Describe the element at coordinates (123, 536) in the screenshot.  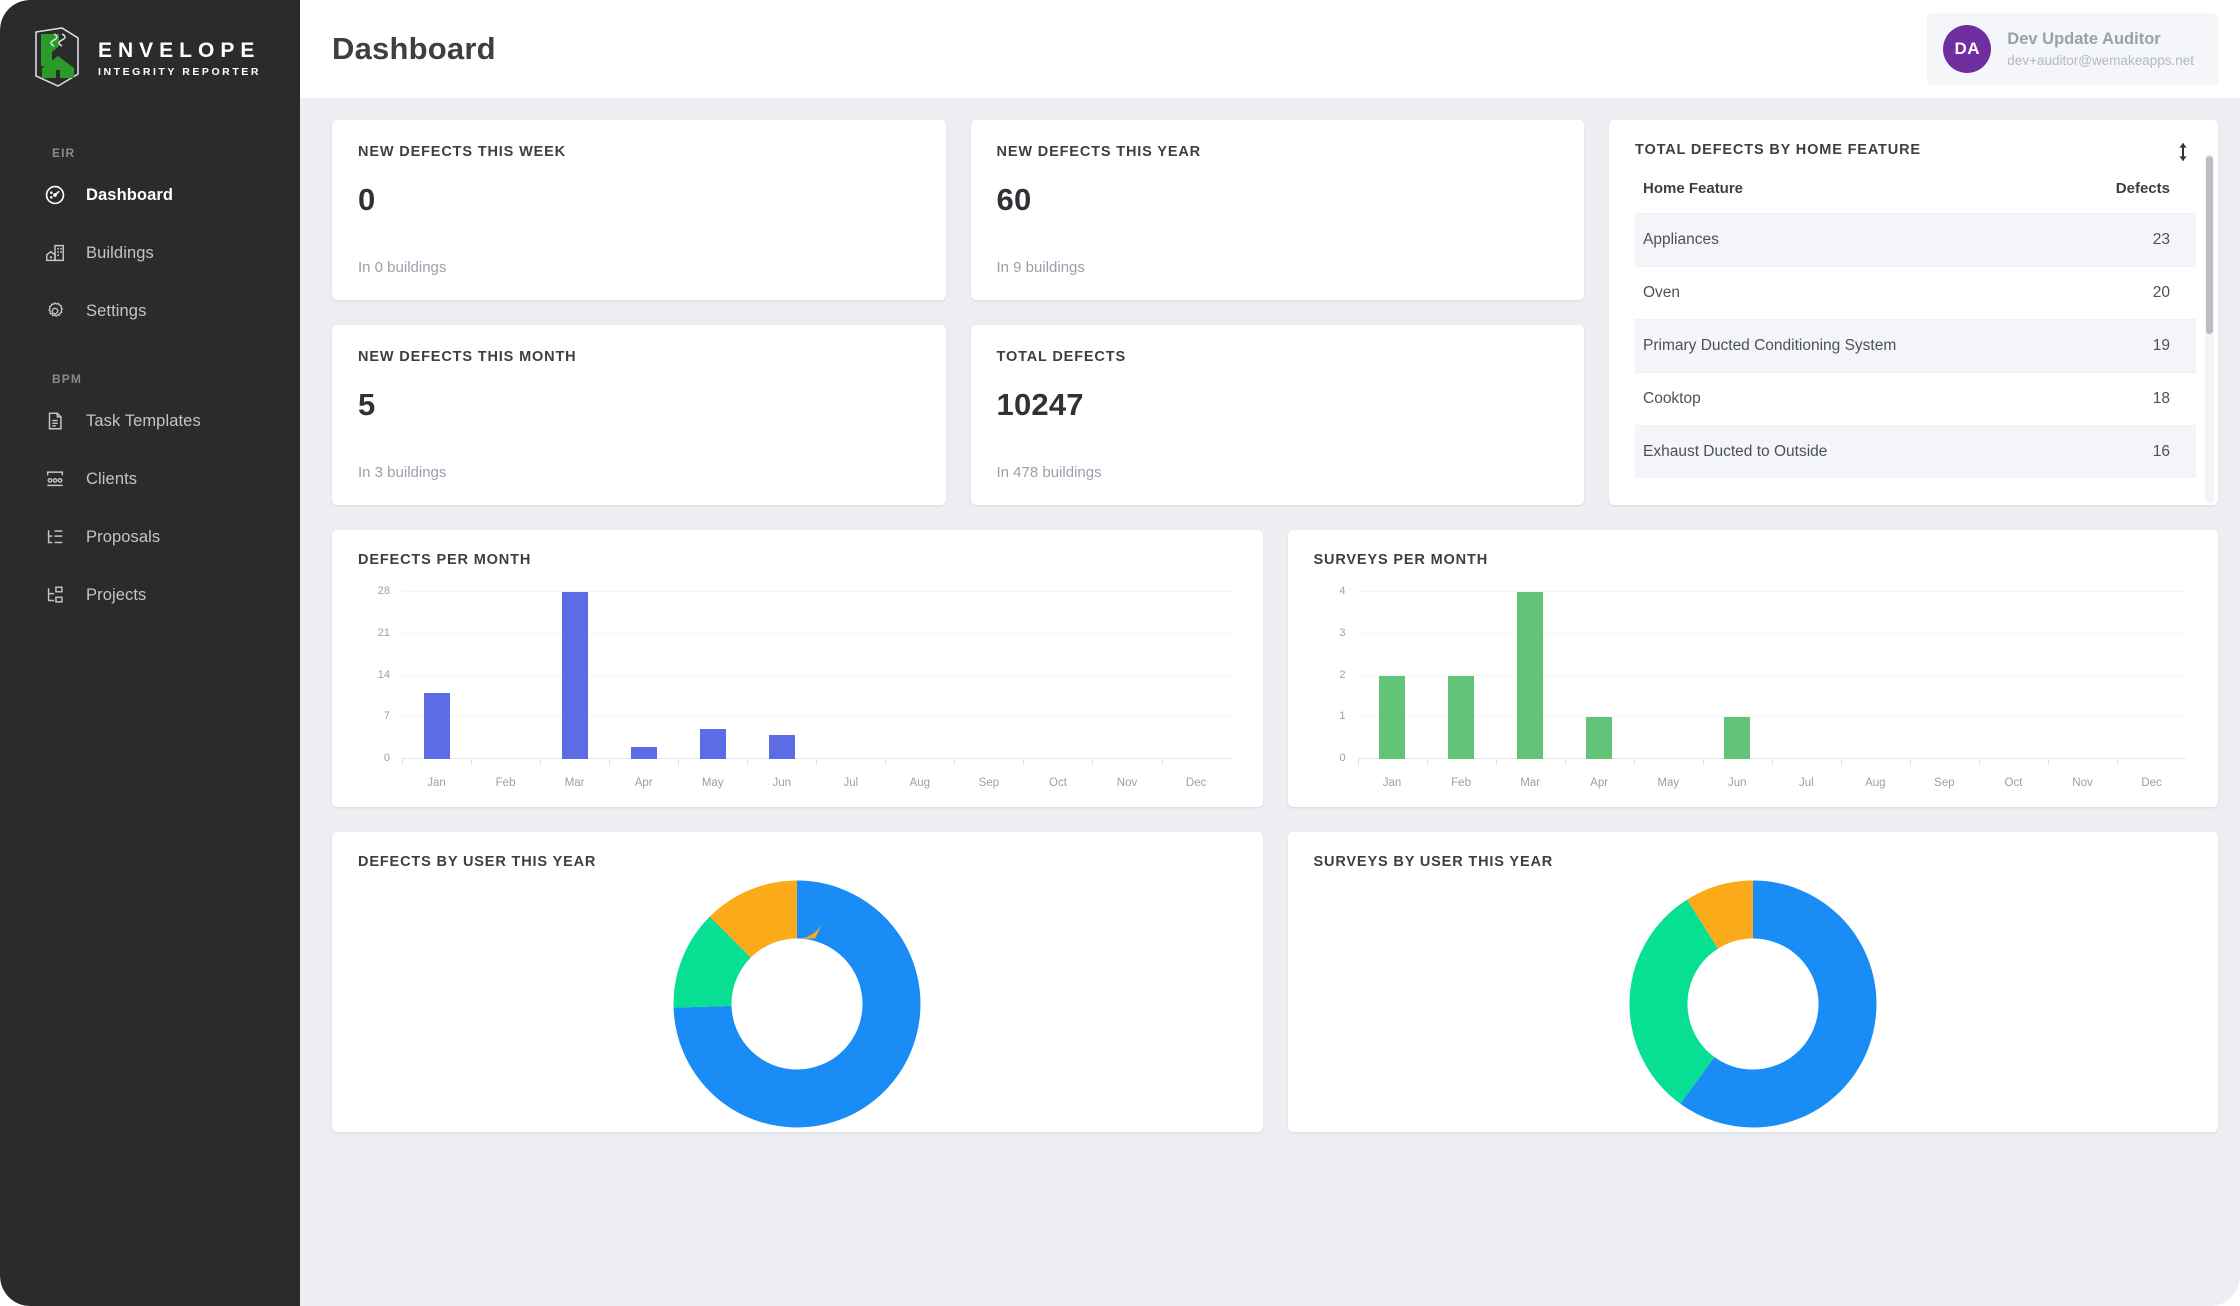
I see `sidebar-item-label: Proposals` at that location.